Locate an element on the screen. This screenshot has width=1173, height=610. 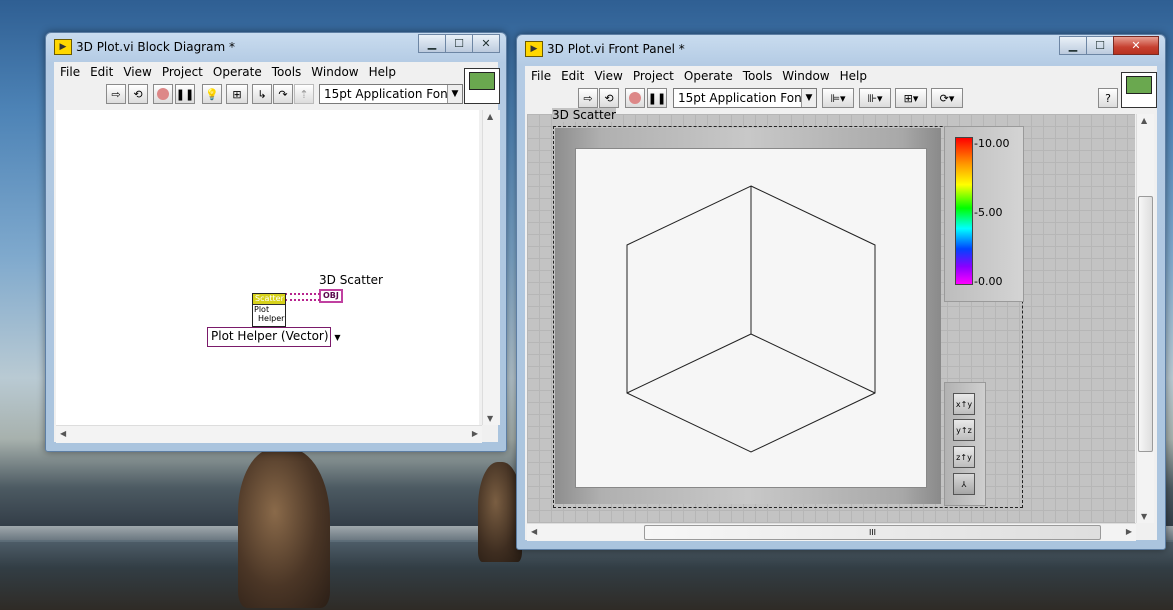
control-label: 3D Scatter is located at coordinates (584, 115).